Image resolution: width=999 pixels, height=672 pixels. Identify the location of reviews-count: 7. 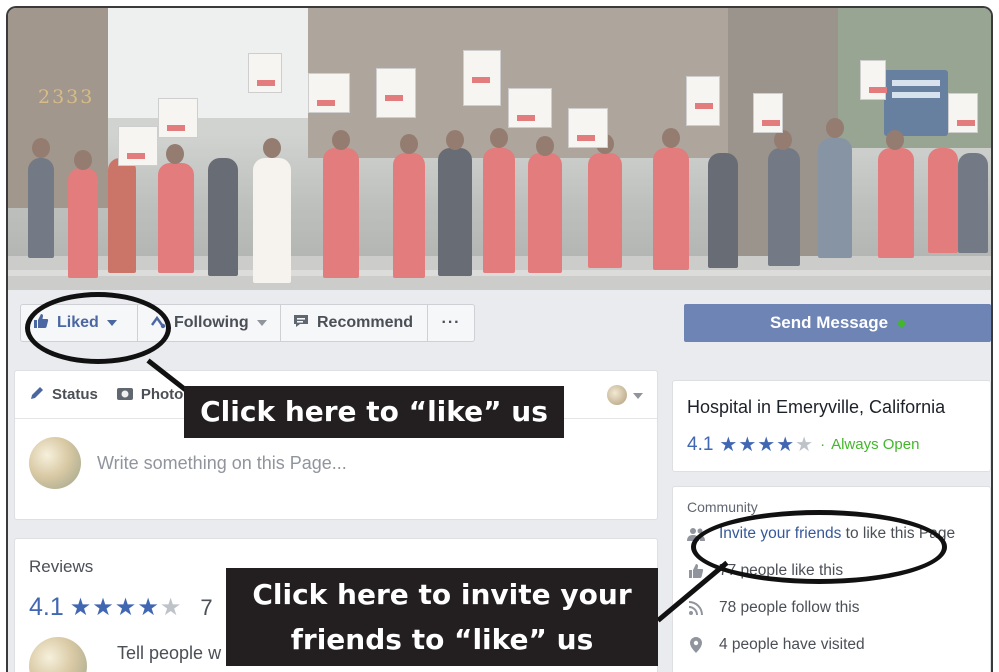
(206, 607).